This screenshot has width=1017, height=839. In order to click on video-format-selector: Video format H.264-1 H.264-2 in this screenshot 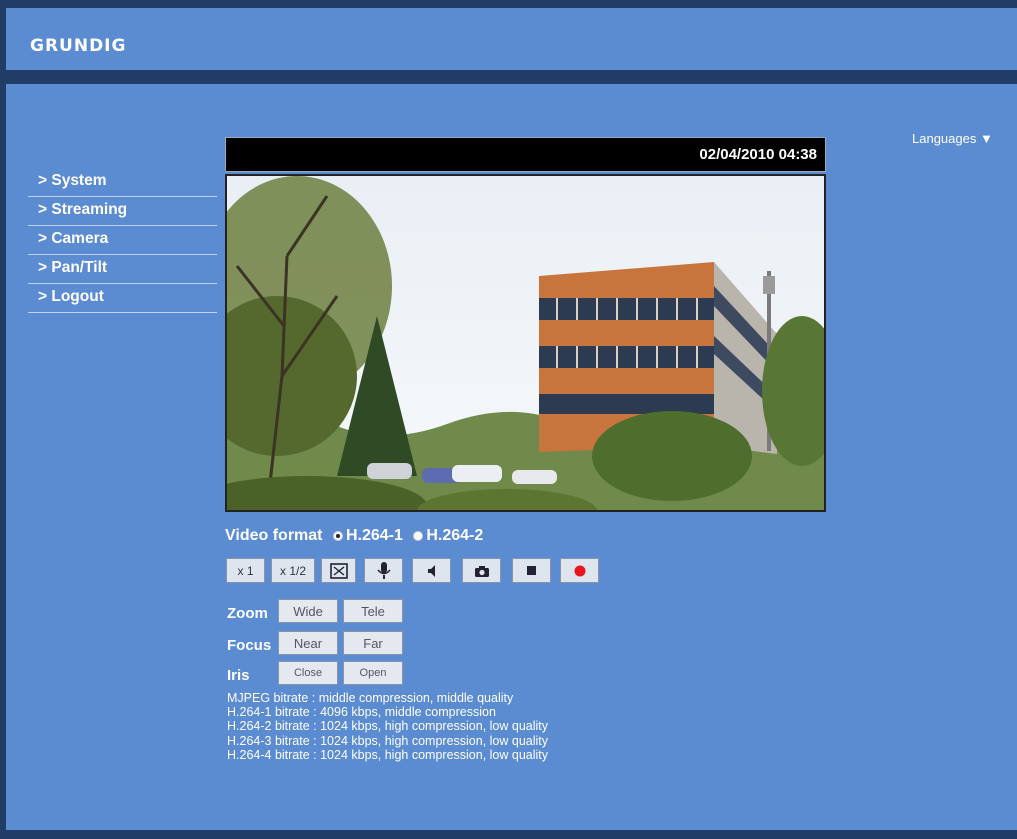, I will do `click(354, 536)`.